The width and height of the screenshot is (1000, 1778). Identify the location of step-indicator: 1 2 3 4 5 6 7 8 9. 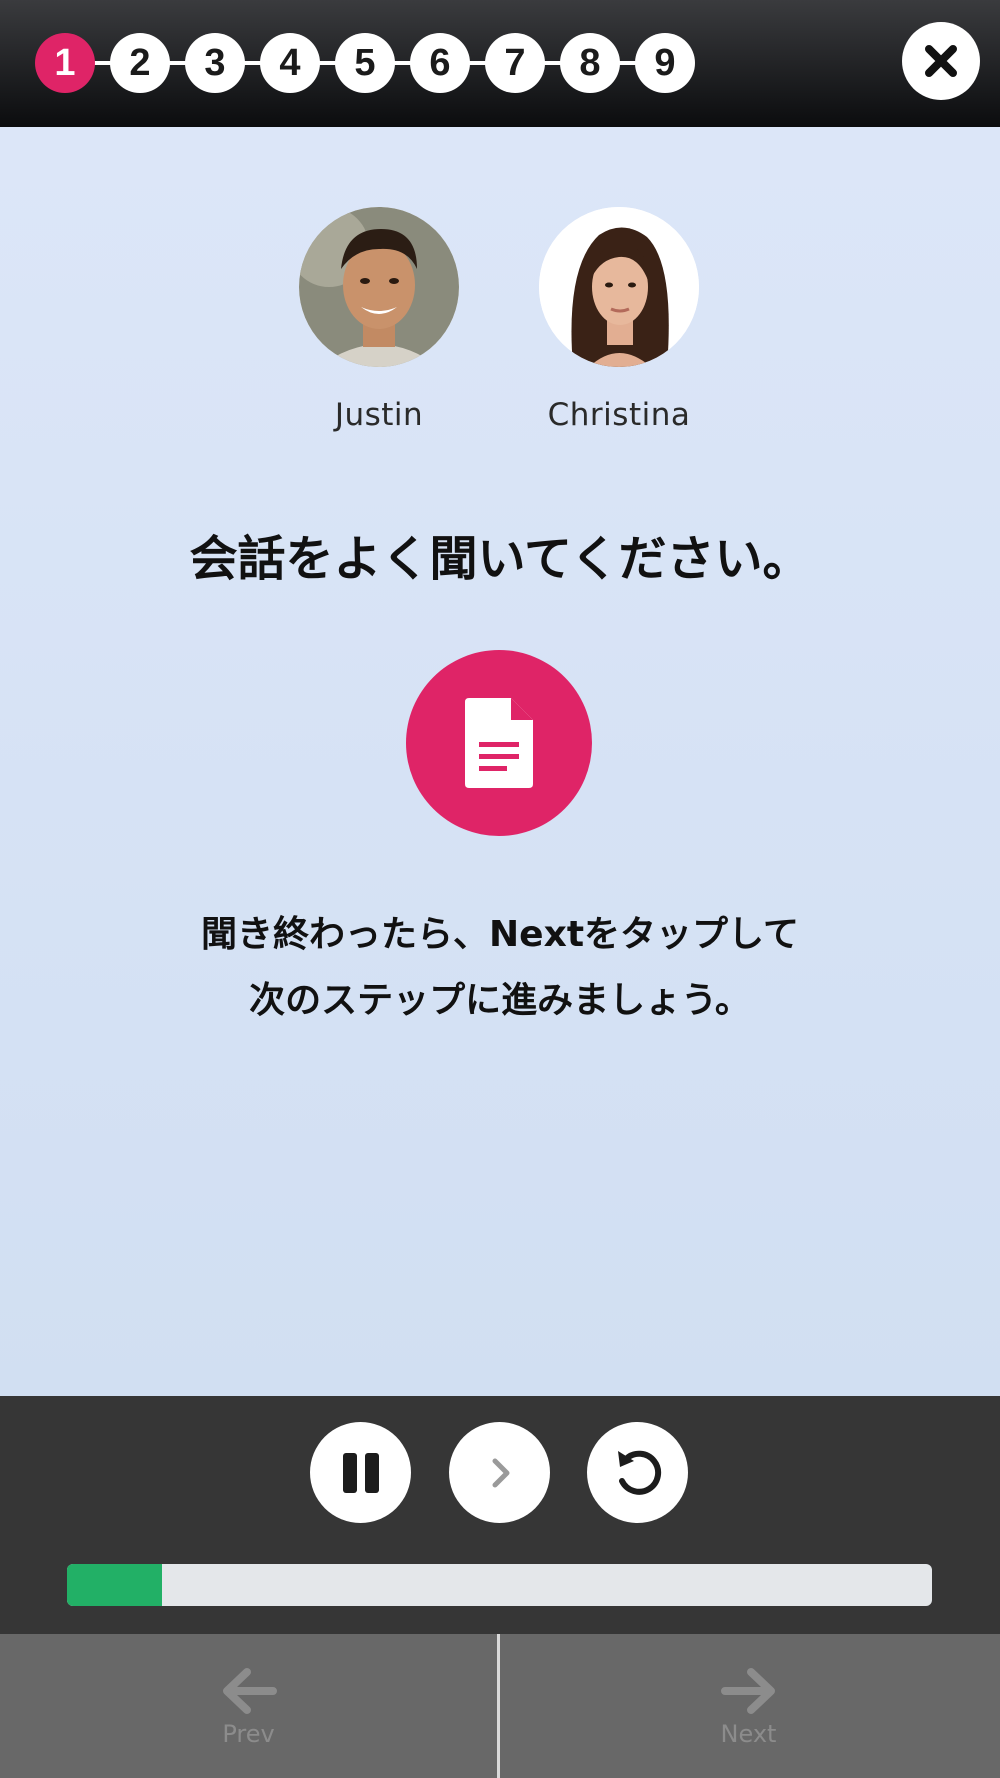
(365, 63).